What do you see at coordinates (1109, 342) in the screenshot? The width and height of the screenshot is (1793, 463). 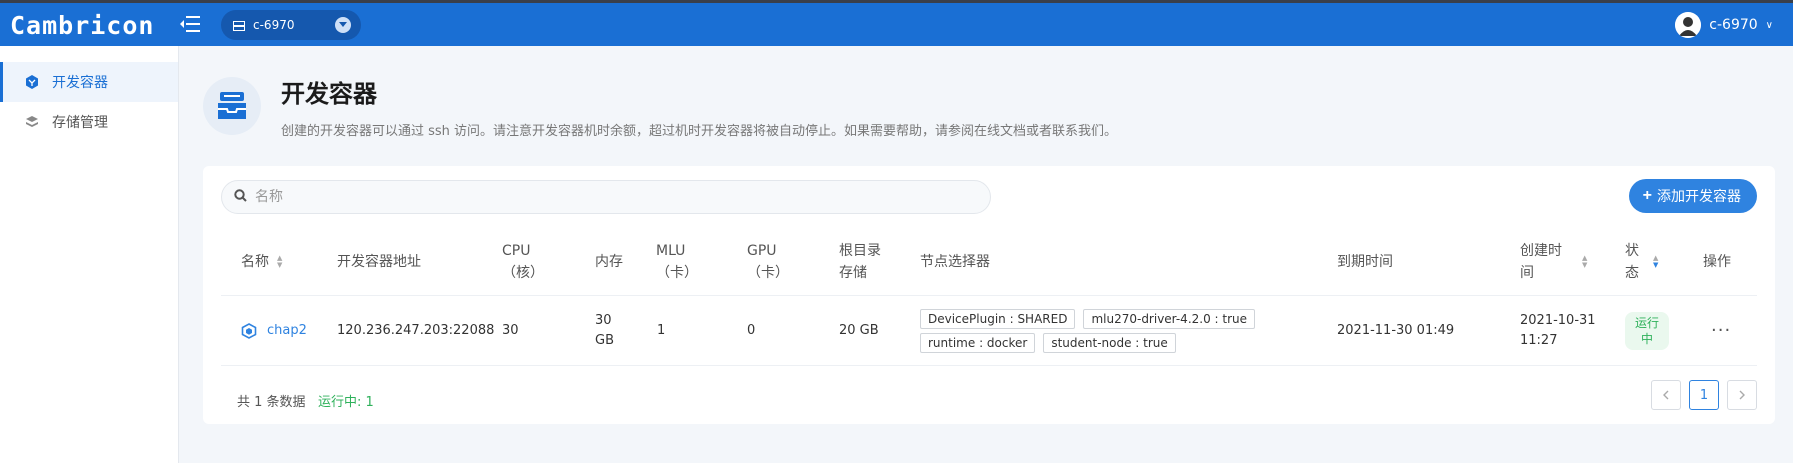 I see `node-selector-tag: student-node : true` at bounding box center [1109, 342].